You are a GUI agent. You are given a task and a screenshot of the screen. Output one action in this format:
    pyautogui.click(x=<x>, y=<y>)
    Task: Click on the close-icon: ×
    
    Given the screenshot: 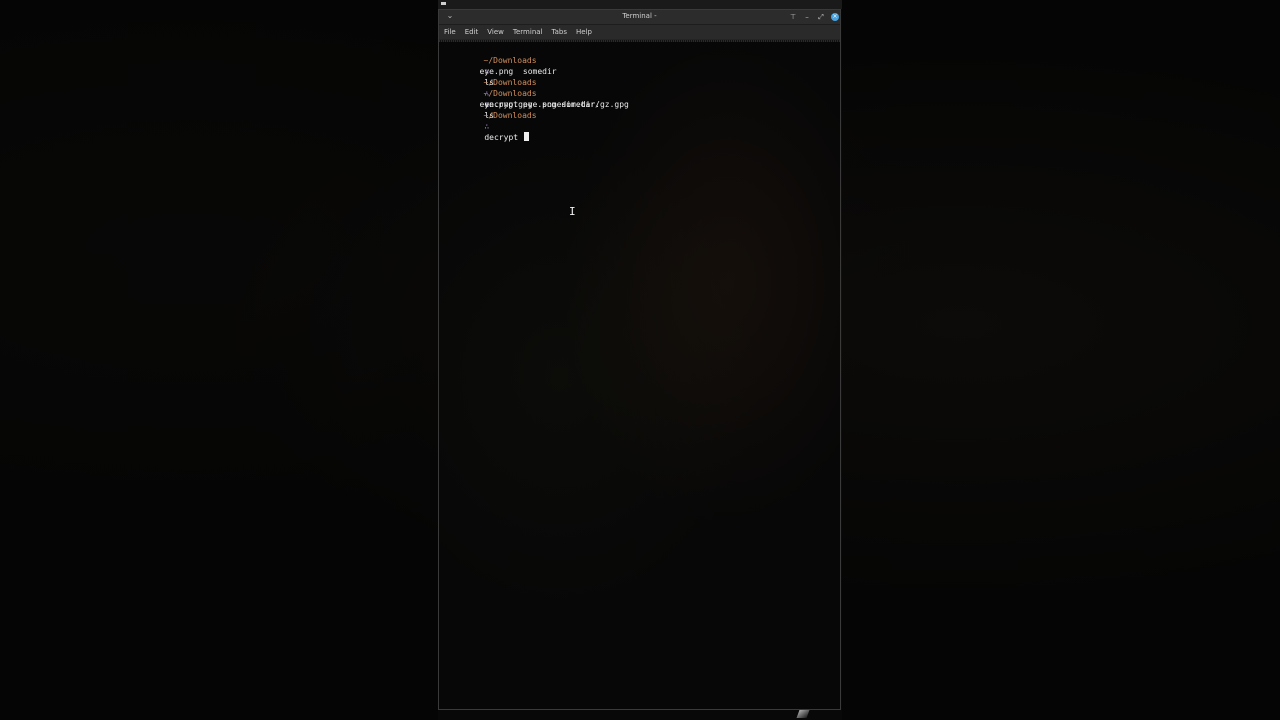 What is the action you would take?
    pyautogui.click(x=835, y=16)
    